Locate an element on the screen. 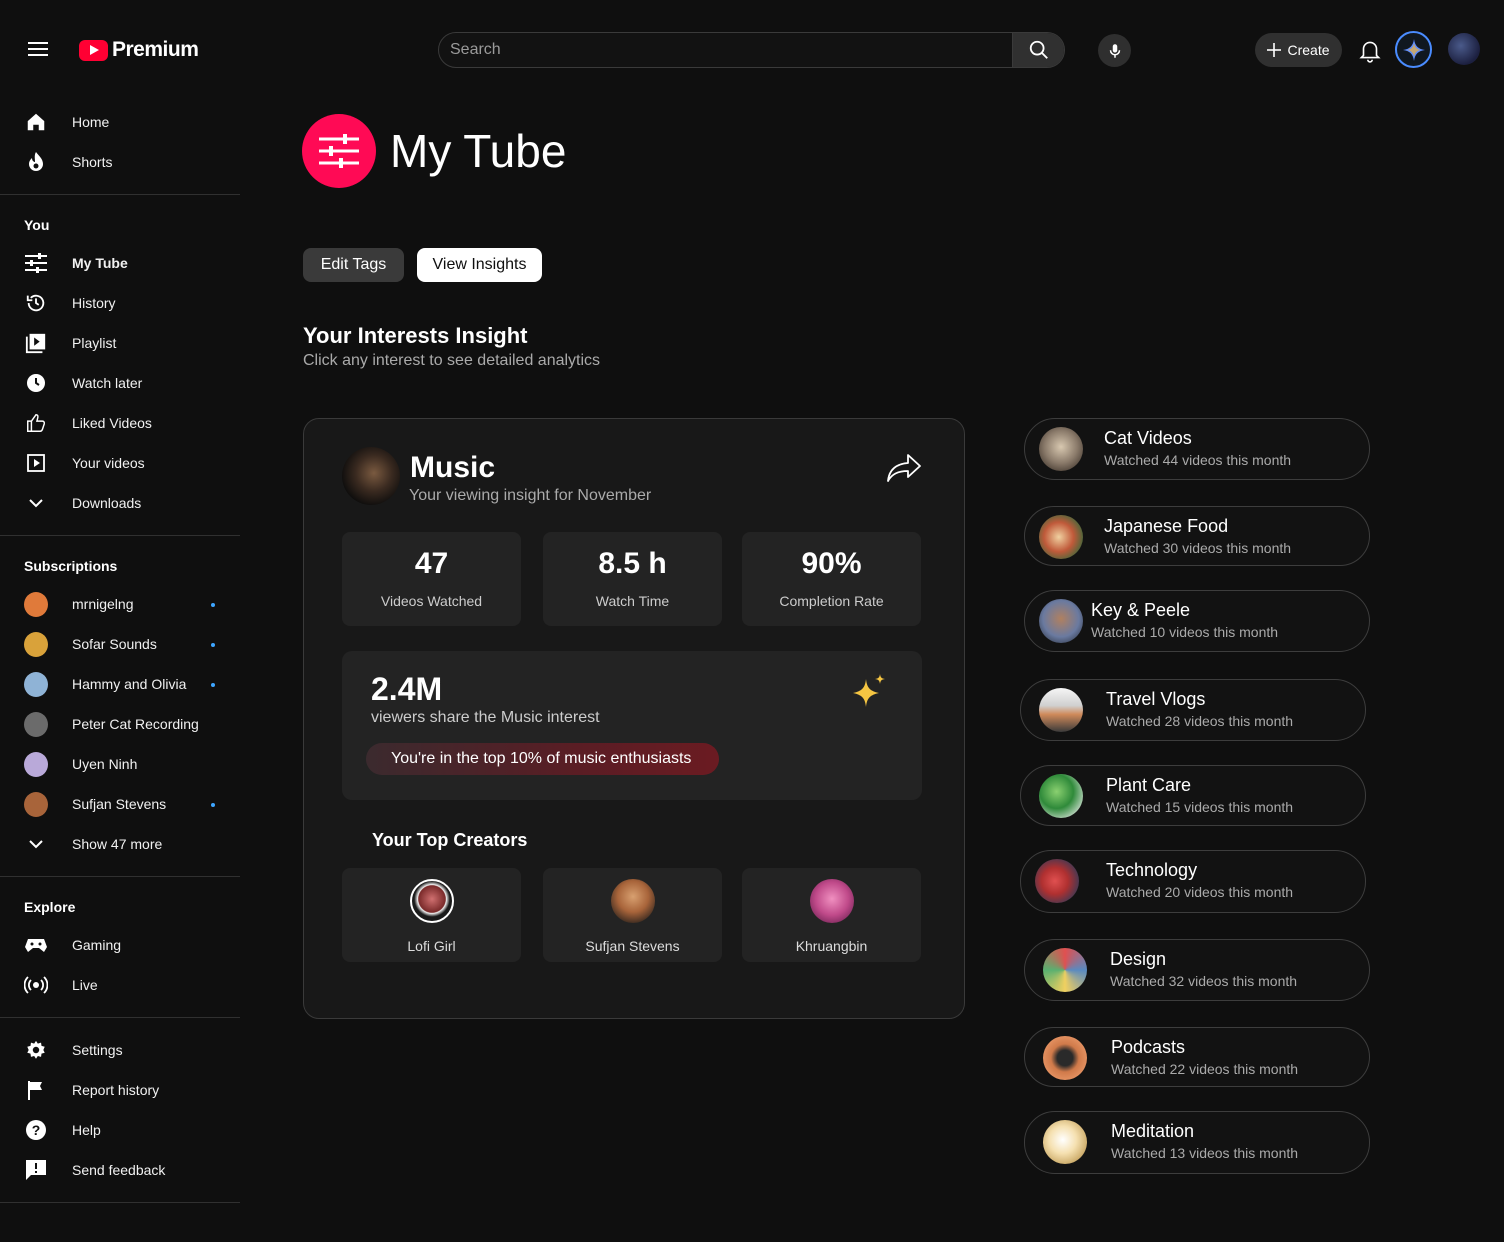 This screenshot has width=1504, height=1242. creator-card: Khruangbin is located at coordinates (831, 915).